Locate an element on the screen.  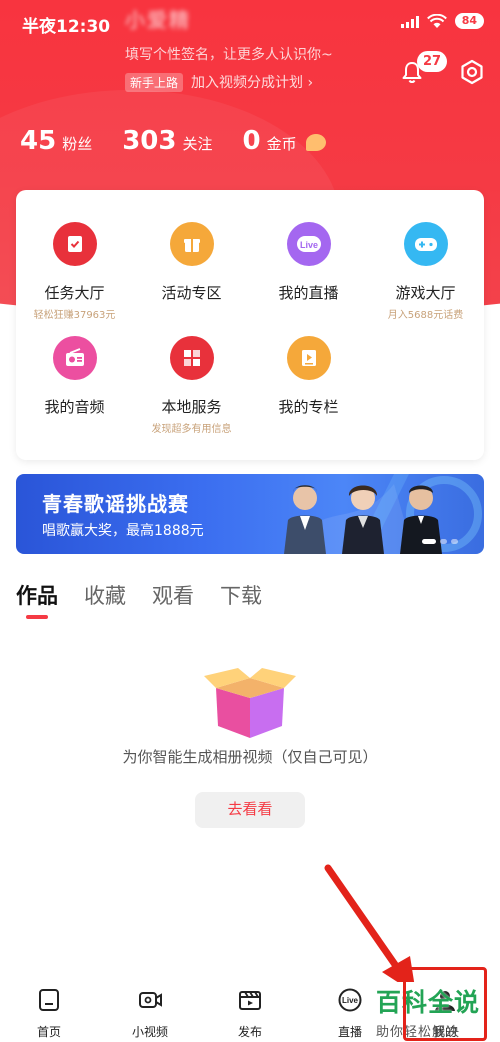
publish-icon is located at coordinates (250, 1000).